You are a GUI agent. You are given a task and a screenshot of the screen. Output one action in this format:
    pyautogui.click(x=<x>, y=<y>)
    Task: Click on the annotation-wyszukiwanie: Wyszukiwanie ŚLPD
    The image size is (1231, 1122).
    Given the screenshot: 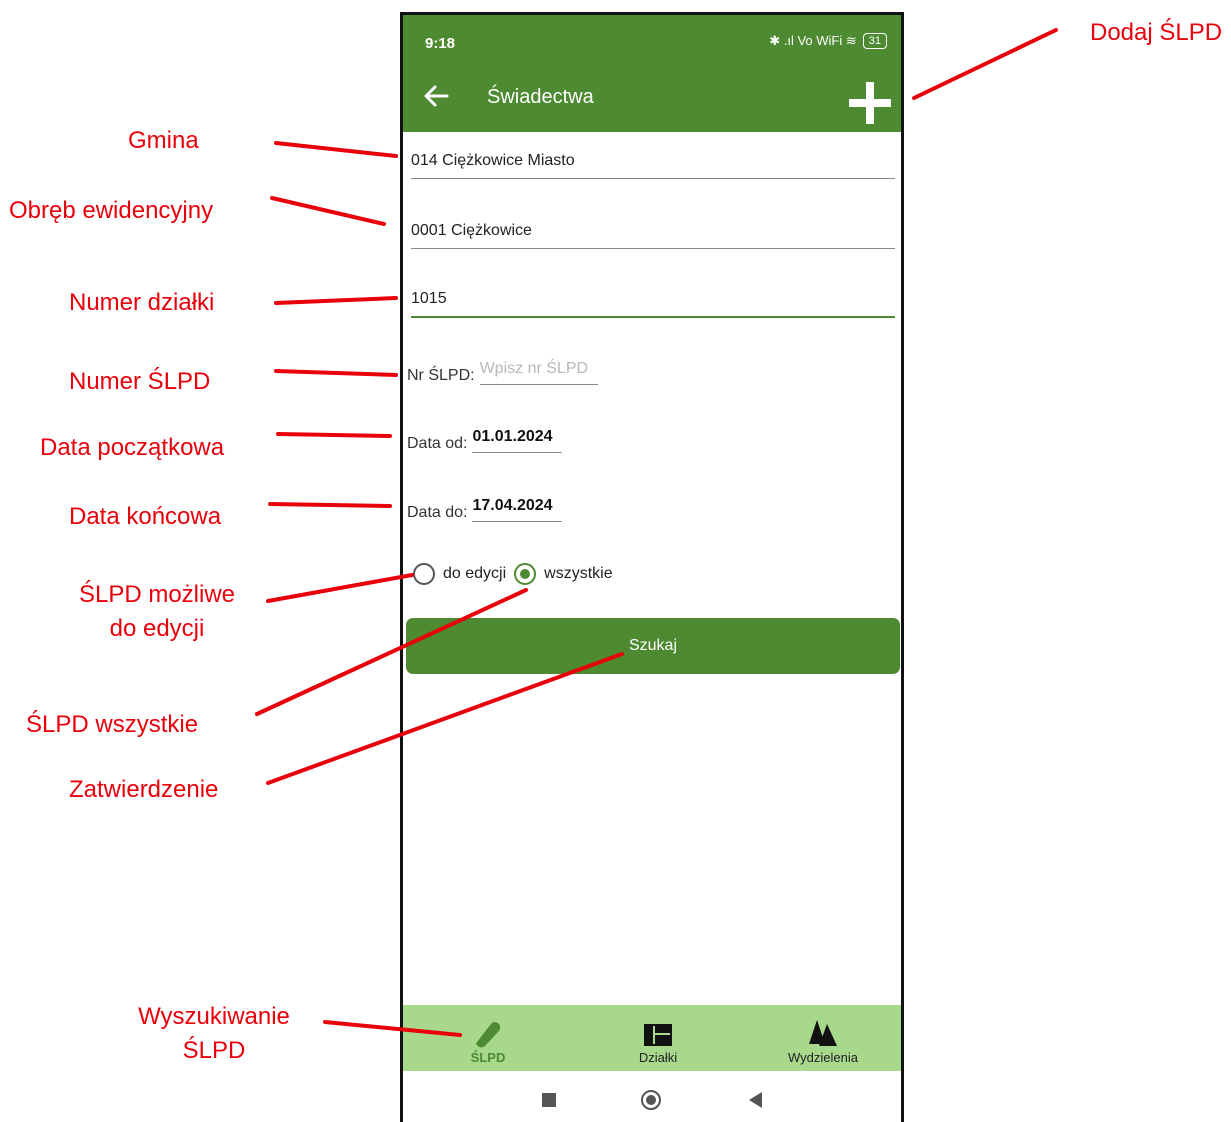 What is the action you would take?
    pyautogui.click(x=214, y=1034)
    